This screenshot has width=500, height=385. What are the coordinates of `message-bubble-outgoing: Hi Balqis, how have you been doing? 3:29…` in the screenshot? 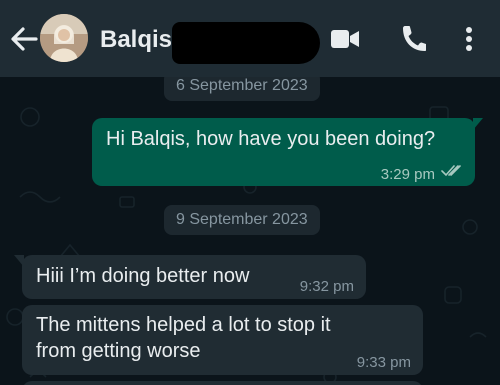 It's located at (287, 152).